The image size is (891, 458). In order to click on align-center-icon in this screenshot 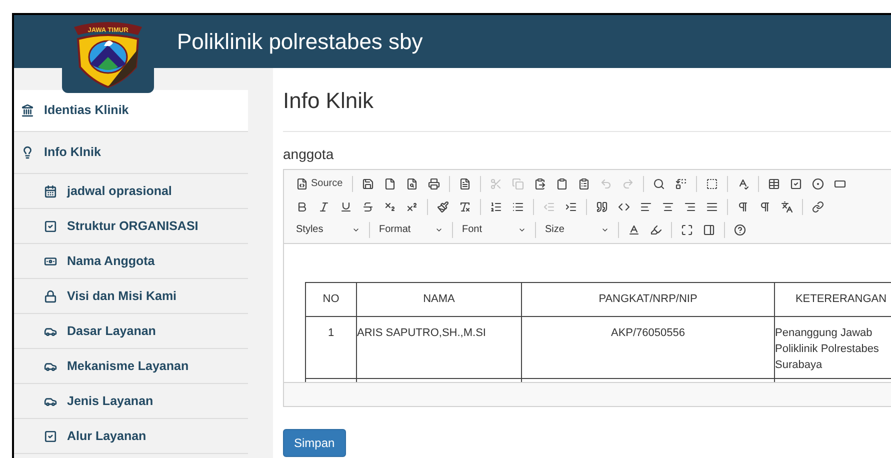, I will do `click(668, 206)`.